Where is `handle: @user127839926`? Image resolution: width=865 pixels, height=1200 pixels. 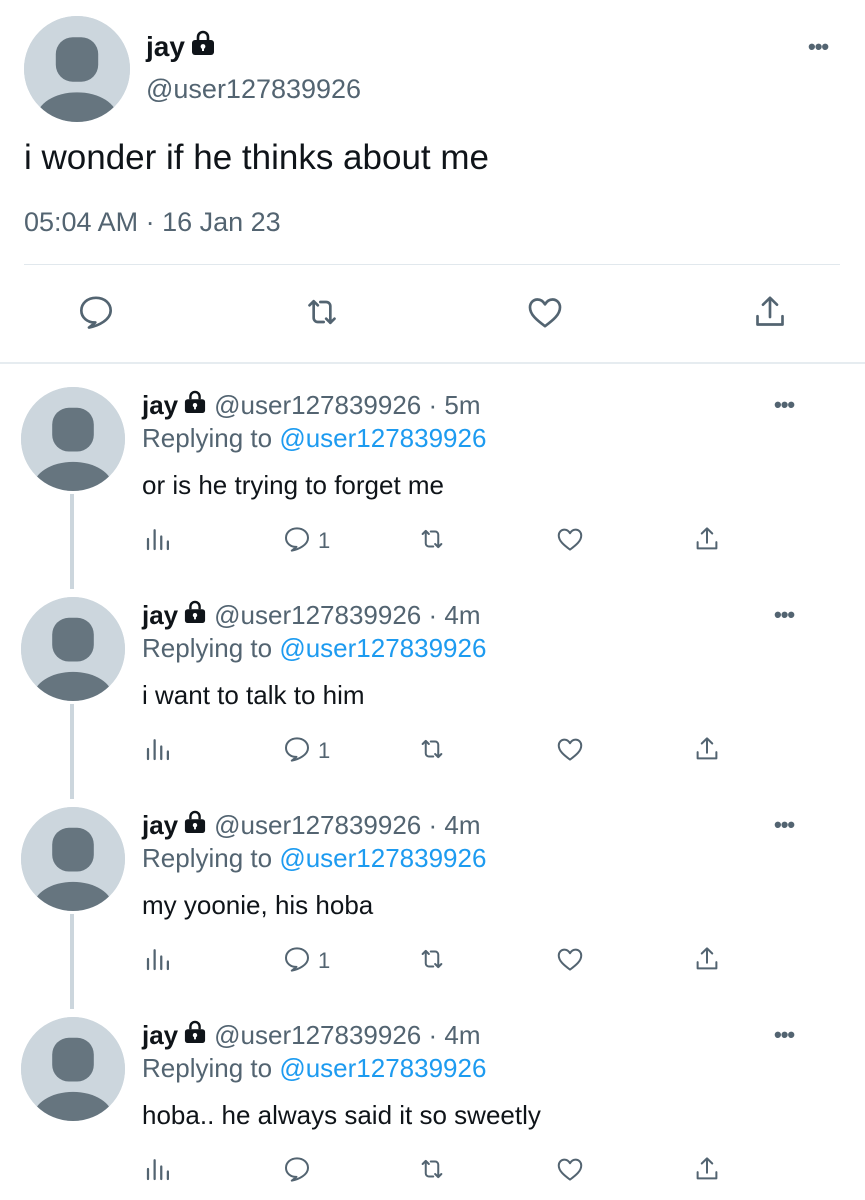
handle: @user127839926 is located at coordinates (253, 89).